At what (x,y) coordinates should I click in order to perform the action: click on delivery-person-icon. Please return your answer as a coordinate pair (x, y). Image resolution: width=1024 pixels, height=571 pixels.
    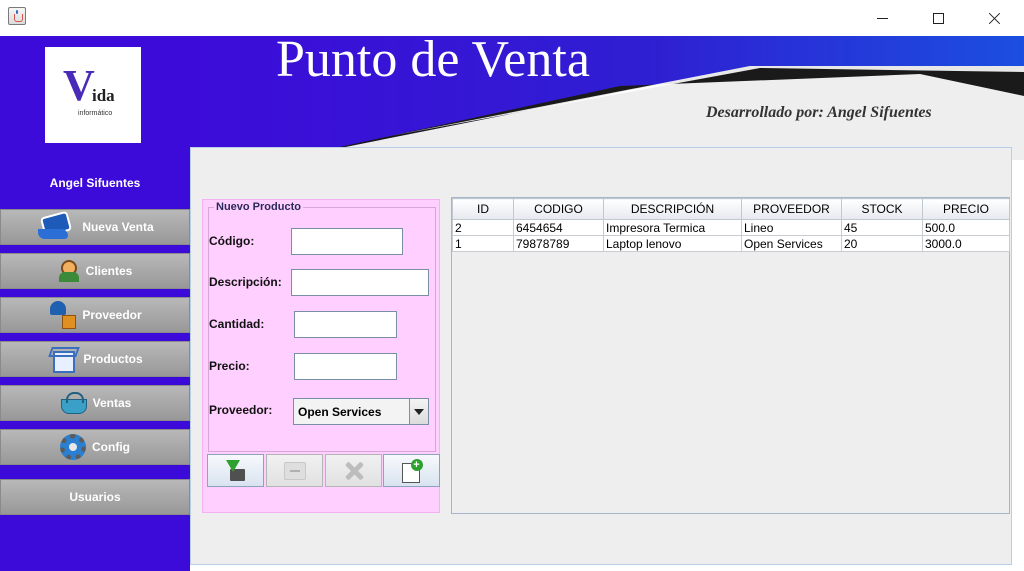
    Looking at the image, I should click on (62, 315).